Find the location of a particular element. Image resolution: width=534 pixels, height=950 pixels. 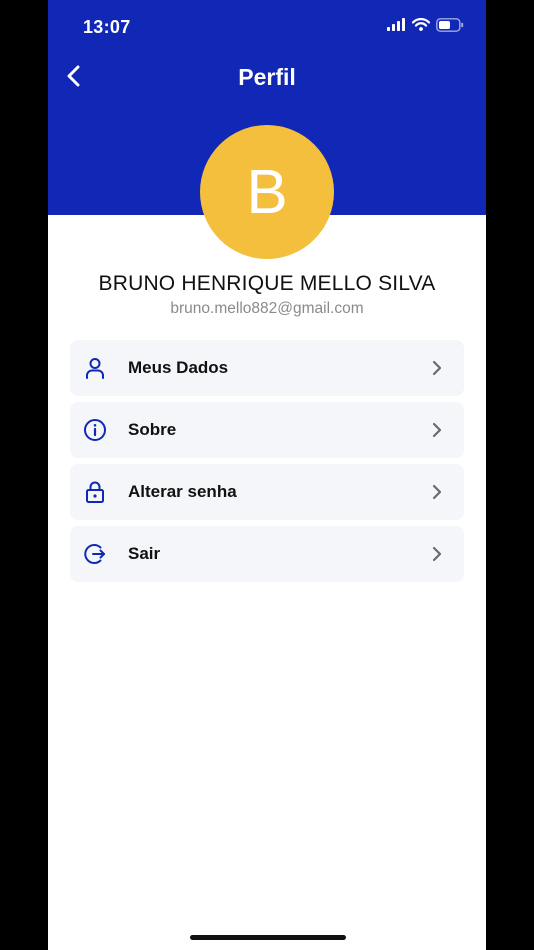

menu-item-label: Meus Dados is located at coordinates (178, 367).